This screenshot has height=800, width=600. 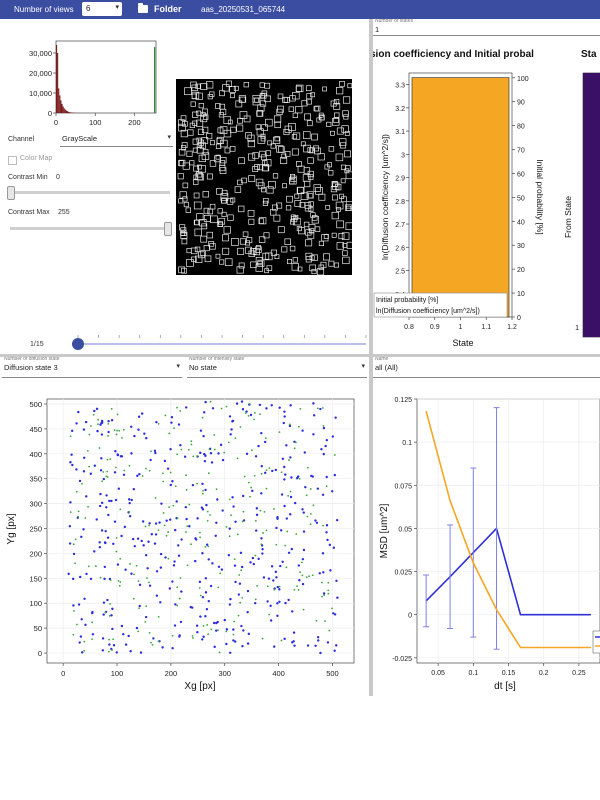 What do you see at coordinates (460, 197) in the screenshot?
I see `state-bar` at bounding box center [460, 197].